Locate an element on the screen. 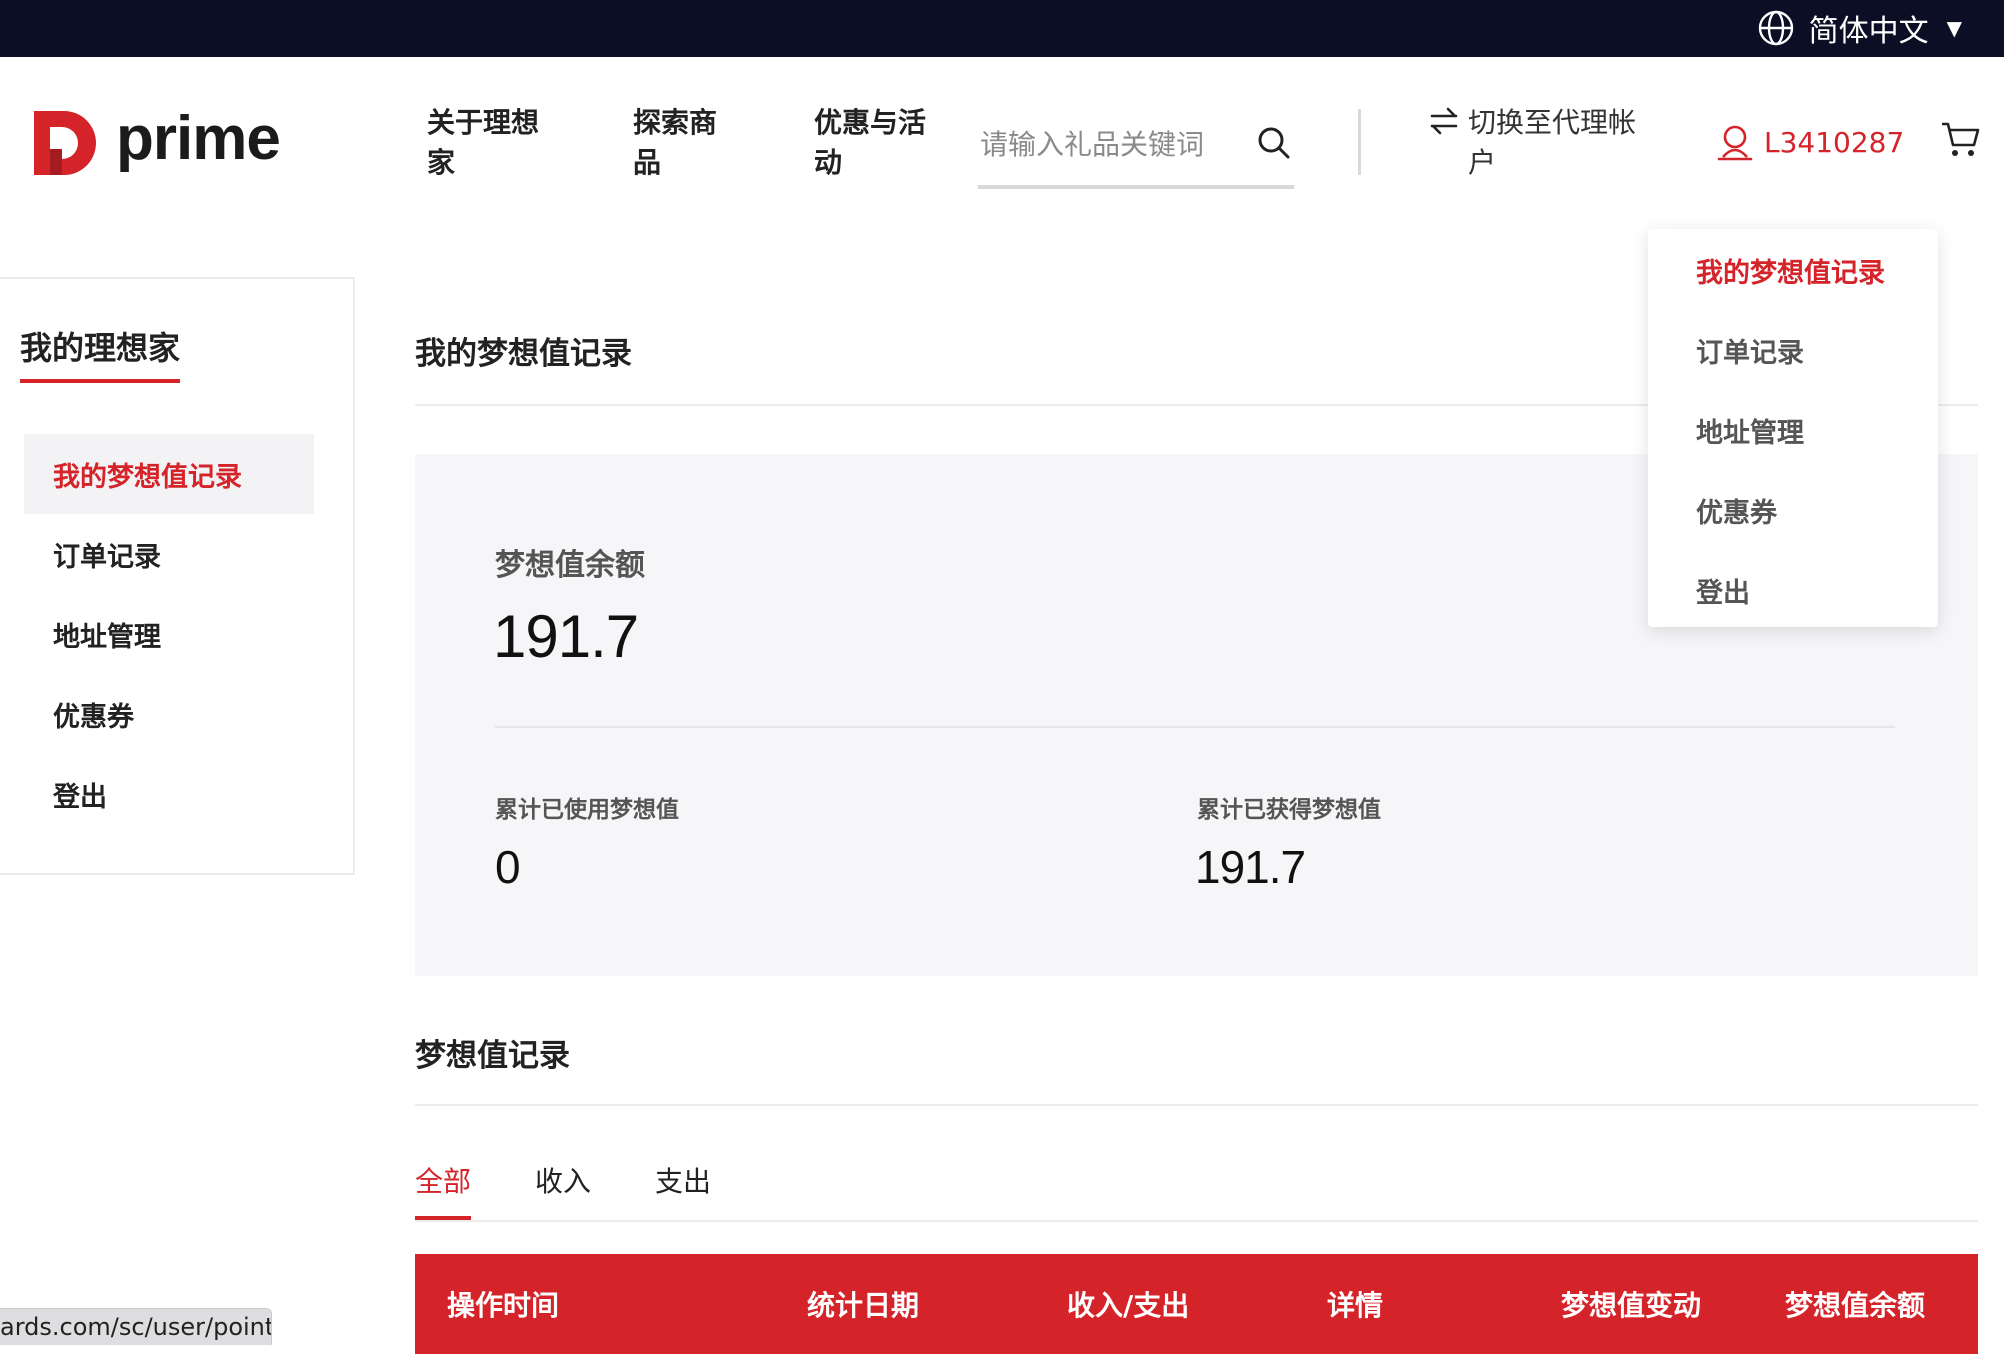 The image size is (2004, 1354). earned-points-label: 累计已获得梦想值 is located at coordinates (1289, 810).